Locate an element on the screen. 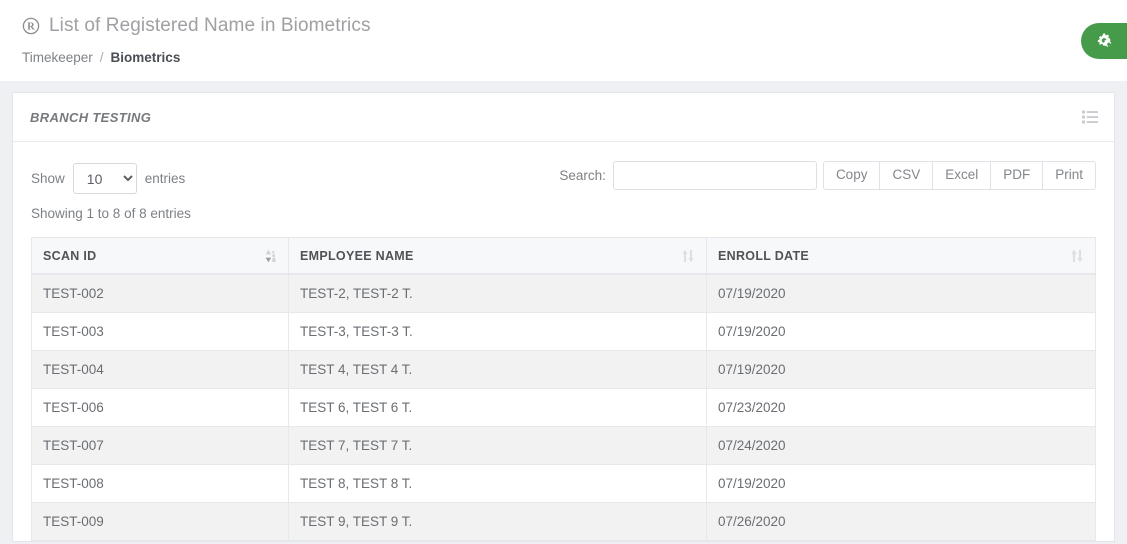  cell-scan-id: TEST-008 is located at coordinates (159, 483).